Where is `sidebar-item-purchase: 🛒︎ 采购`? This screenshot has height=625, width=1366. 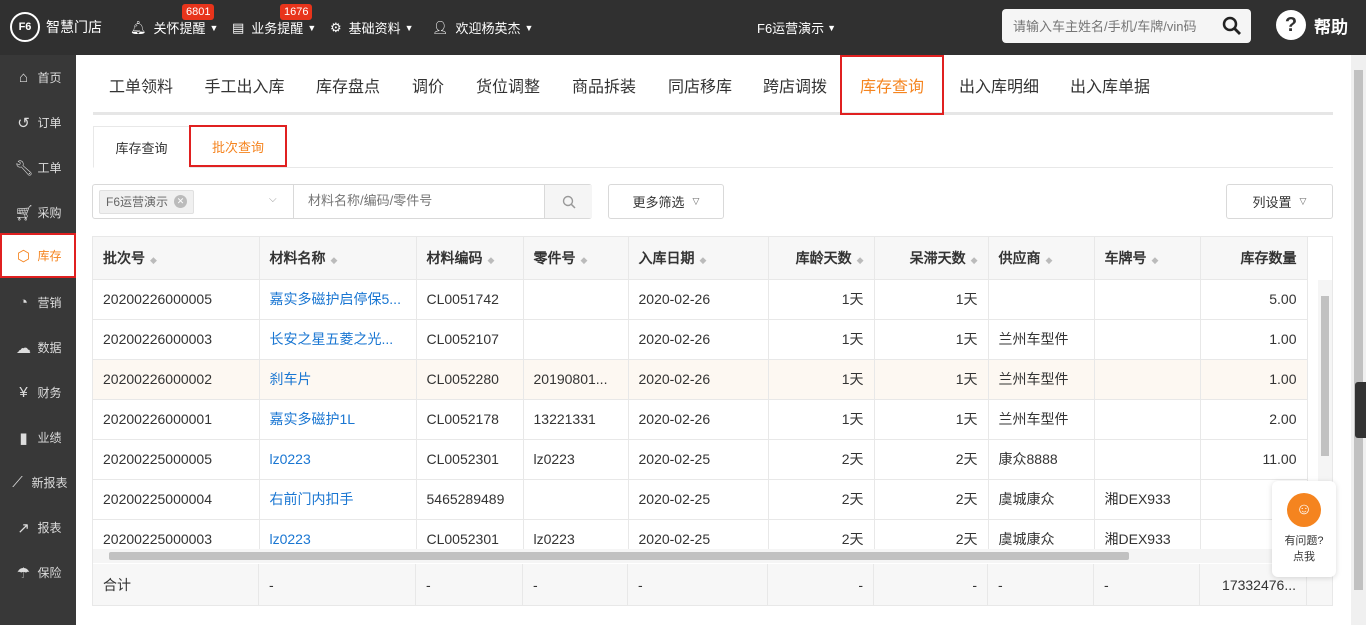
sidebar-item-purchase: 🛒︎ 采购 is located at coordinates (38, 212).